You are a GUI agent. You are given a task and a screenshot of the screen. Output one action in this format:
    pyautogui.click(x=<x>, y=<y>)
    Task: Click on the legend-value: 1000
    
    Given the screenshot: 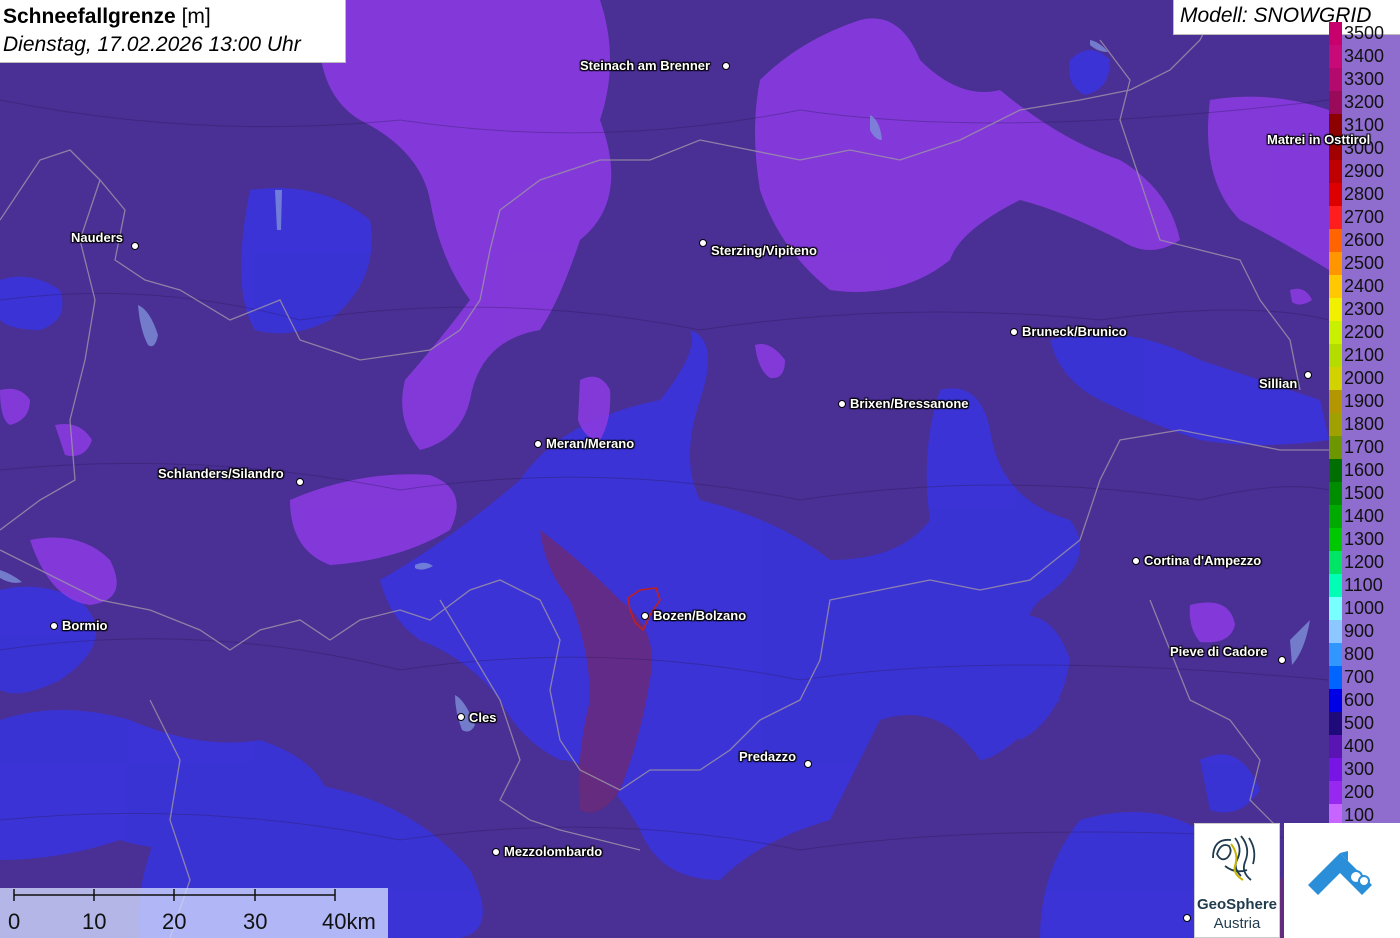 What is the action you would take?
    pyautogui.click(x=1364, y=608)
    